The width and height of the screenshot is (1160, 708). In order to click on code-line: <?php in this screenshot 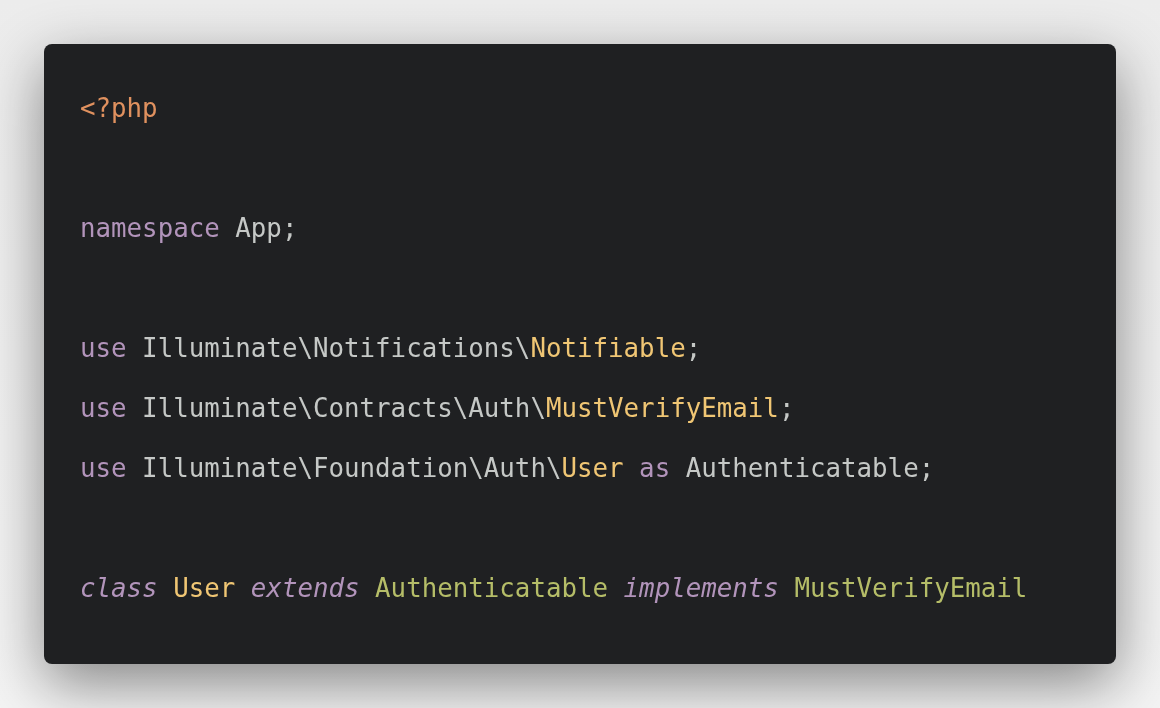, I will do `click(119, 108)`.